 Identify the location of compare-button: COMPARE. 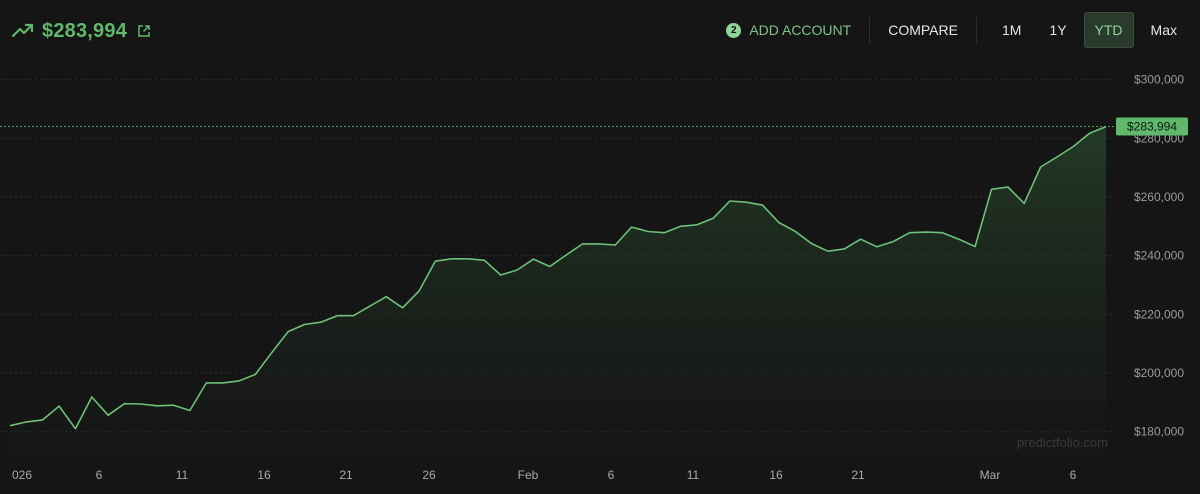
(923, 30).